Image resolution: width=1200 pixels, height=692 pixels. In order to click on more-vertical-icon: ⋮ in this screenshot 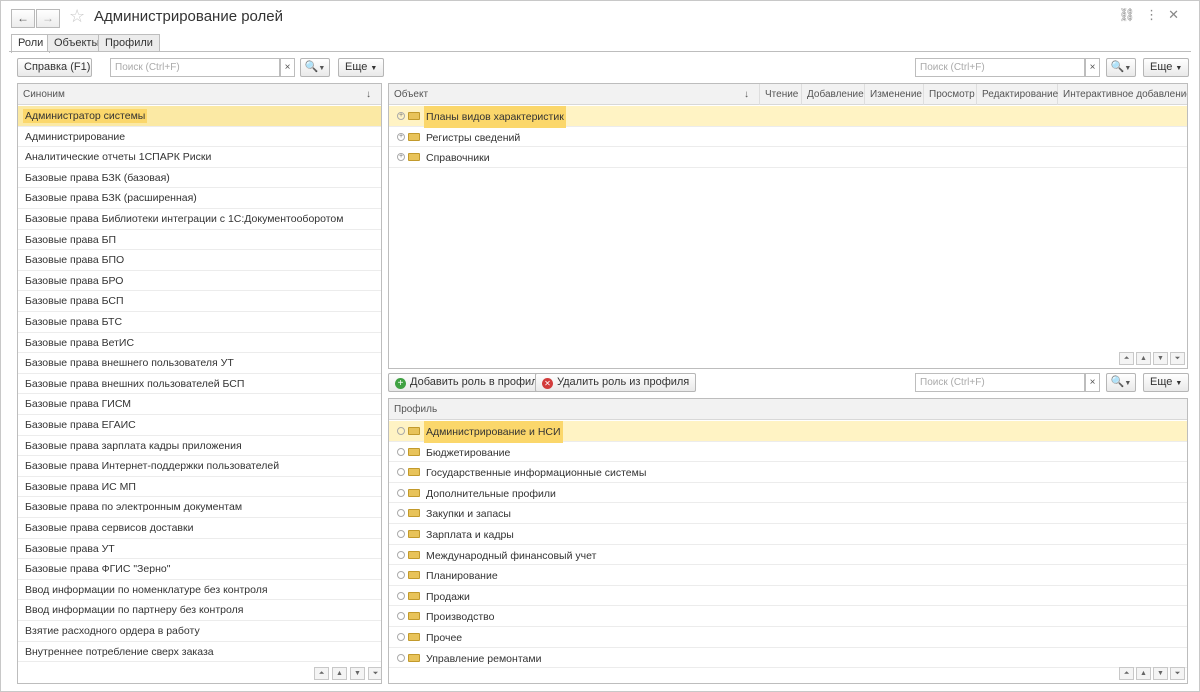, I will do `click(1156, 14)`.